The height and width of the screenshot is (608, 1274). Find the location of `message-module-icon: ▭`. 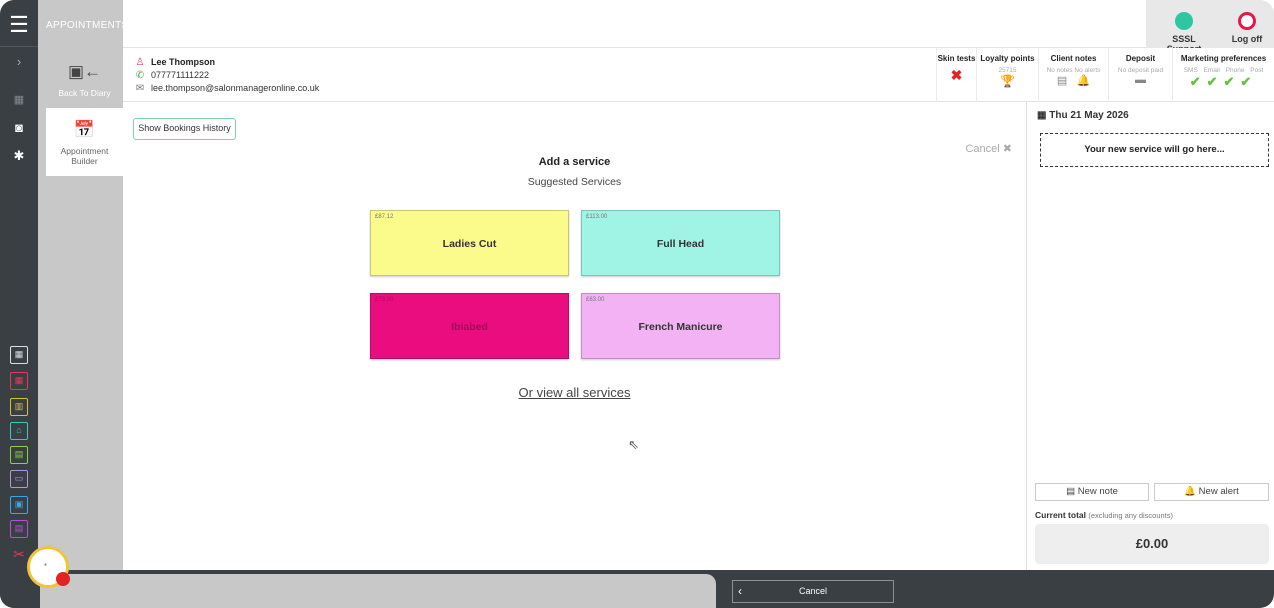

message-module-icon: ▭ is located at coordinates (19, 479).